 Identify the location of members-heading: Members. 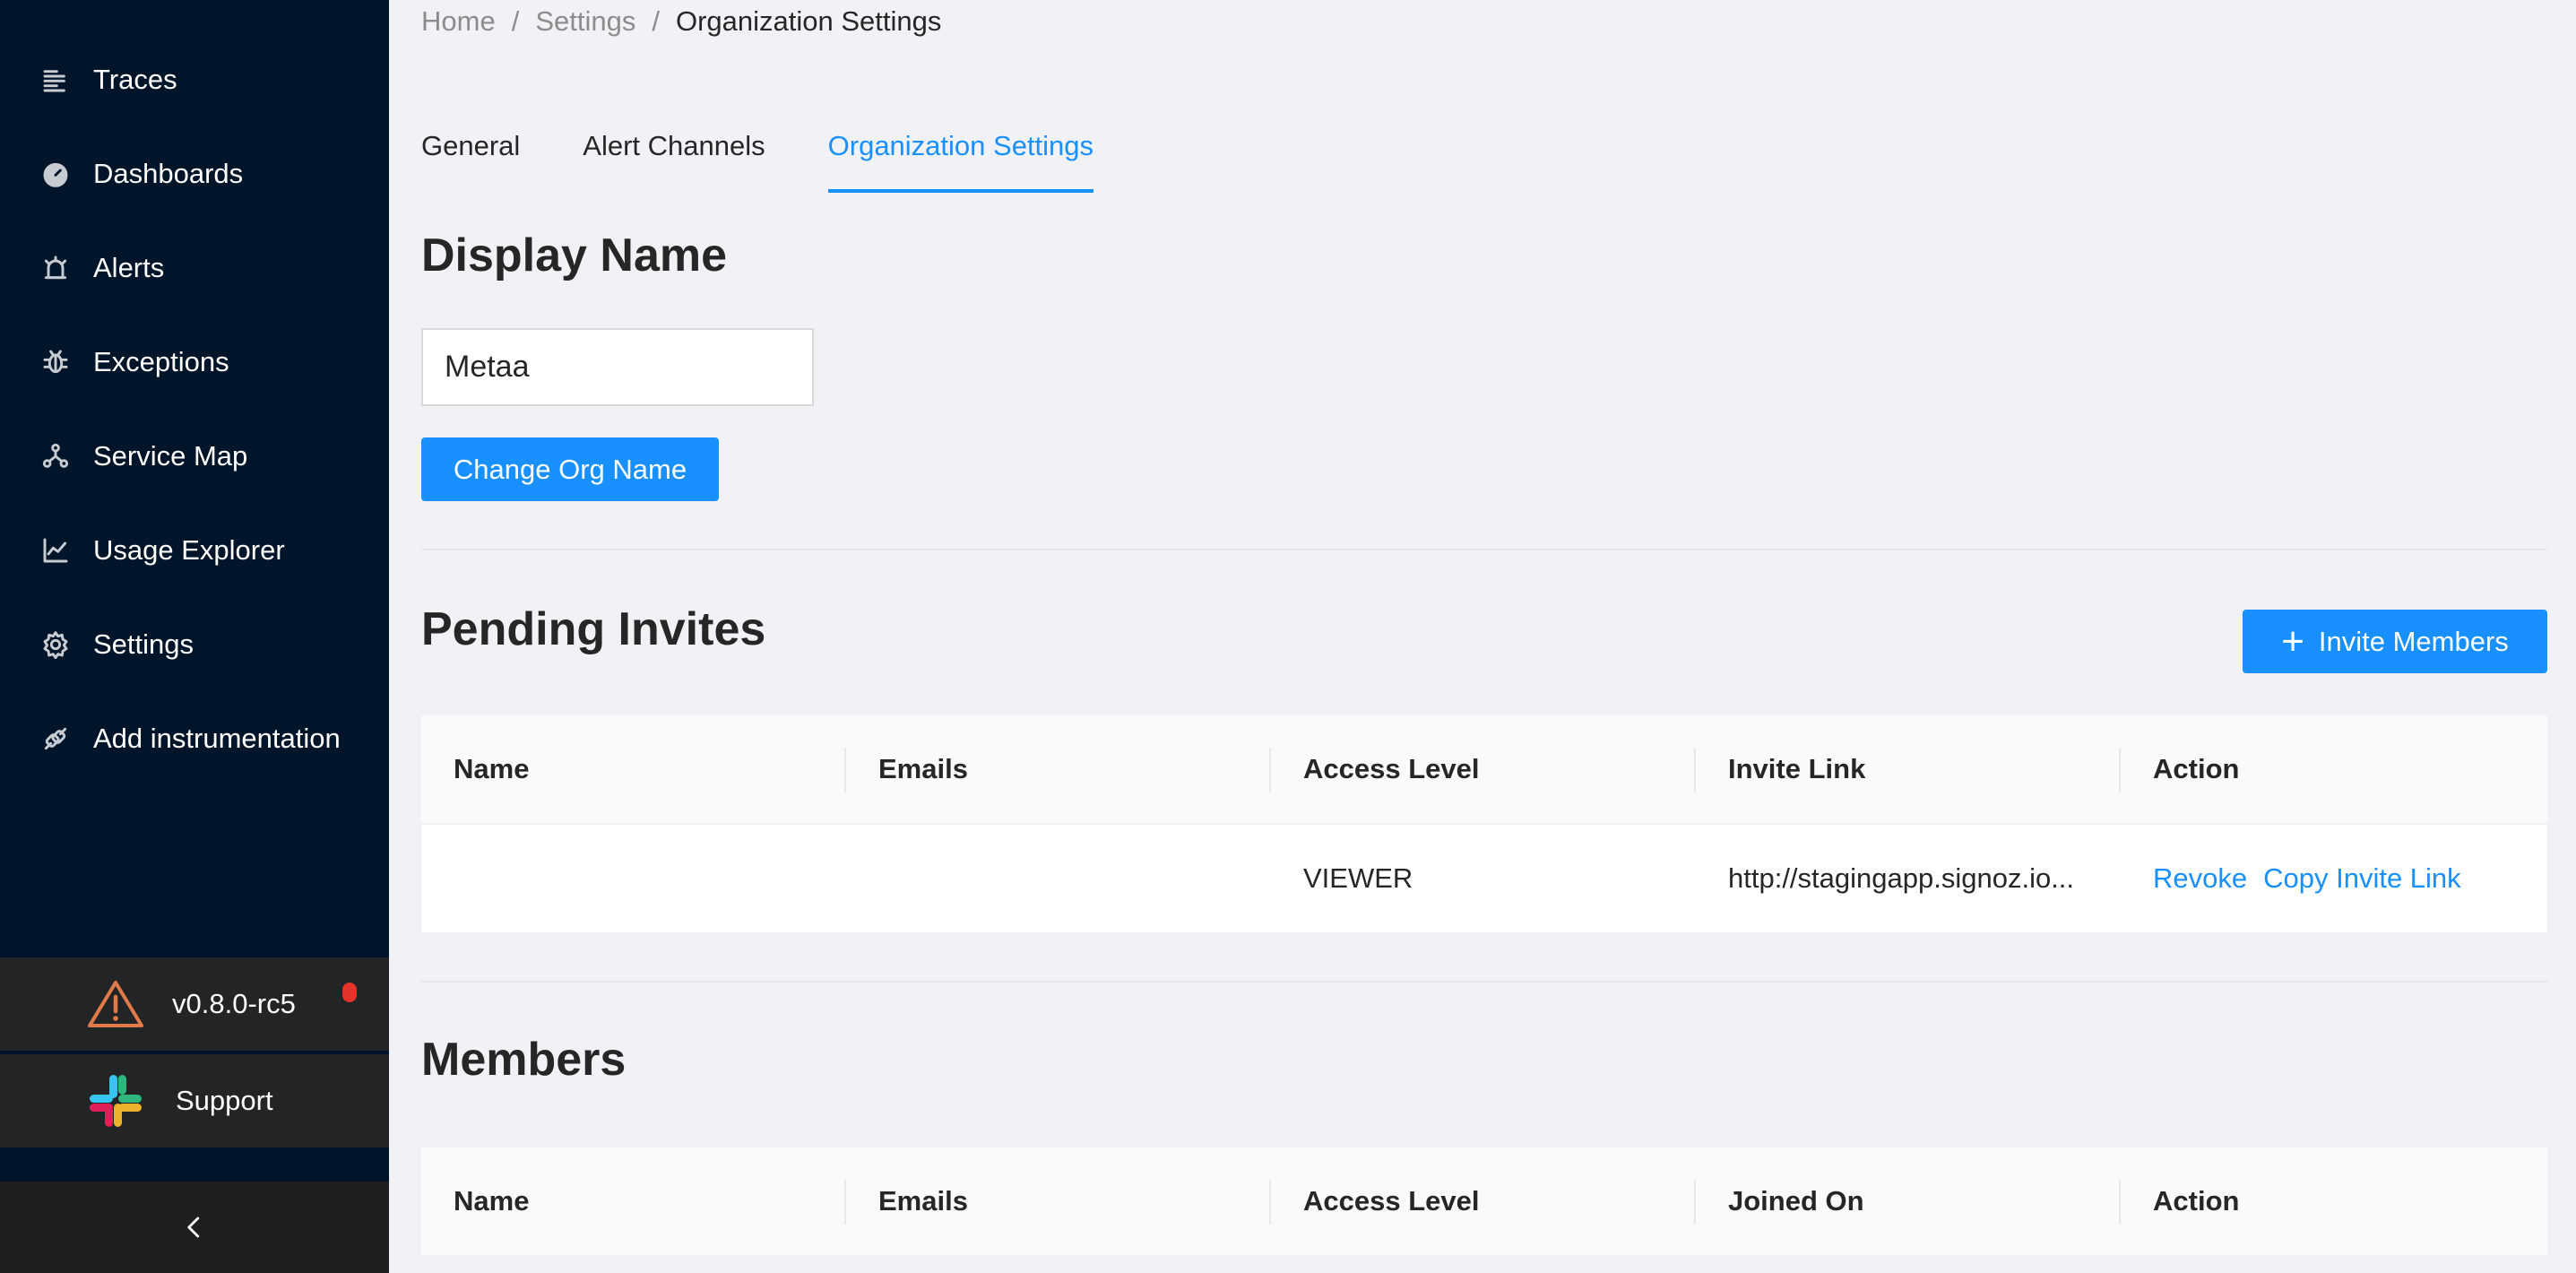
(524, 1060).